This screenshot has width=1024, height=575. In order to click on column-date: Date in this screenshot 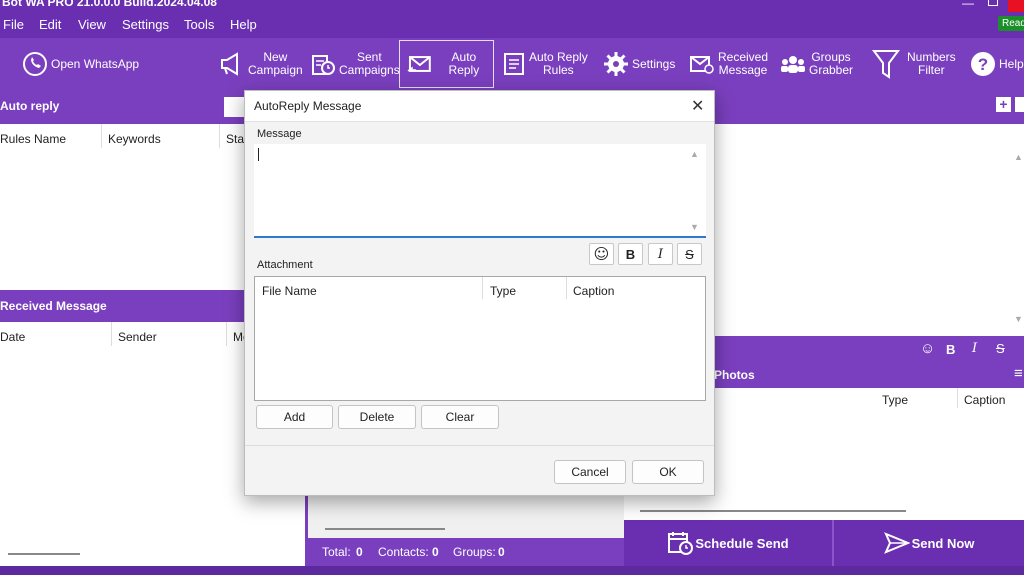, I will do `click(12, 337)`.